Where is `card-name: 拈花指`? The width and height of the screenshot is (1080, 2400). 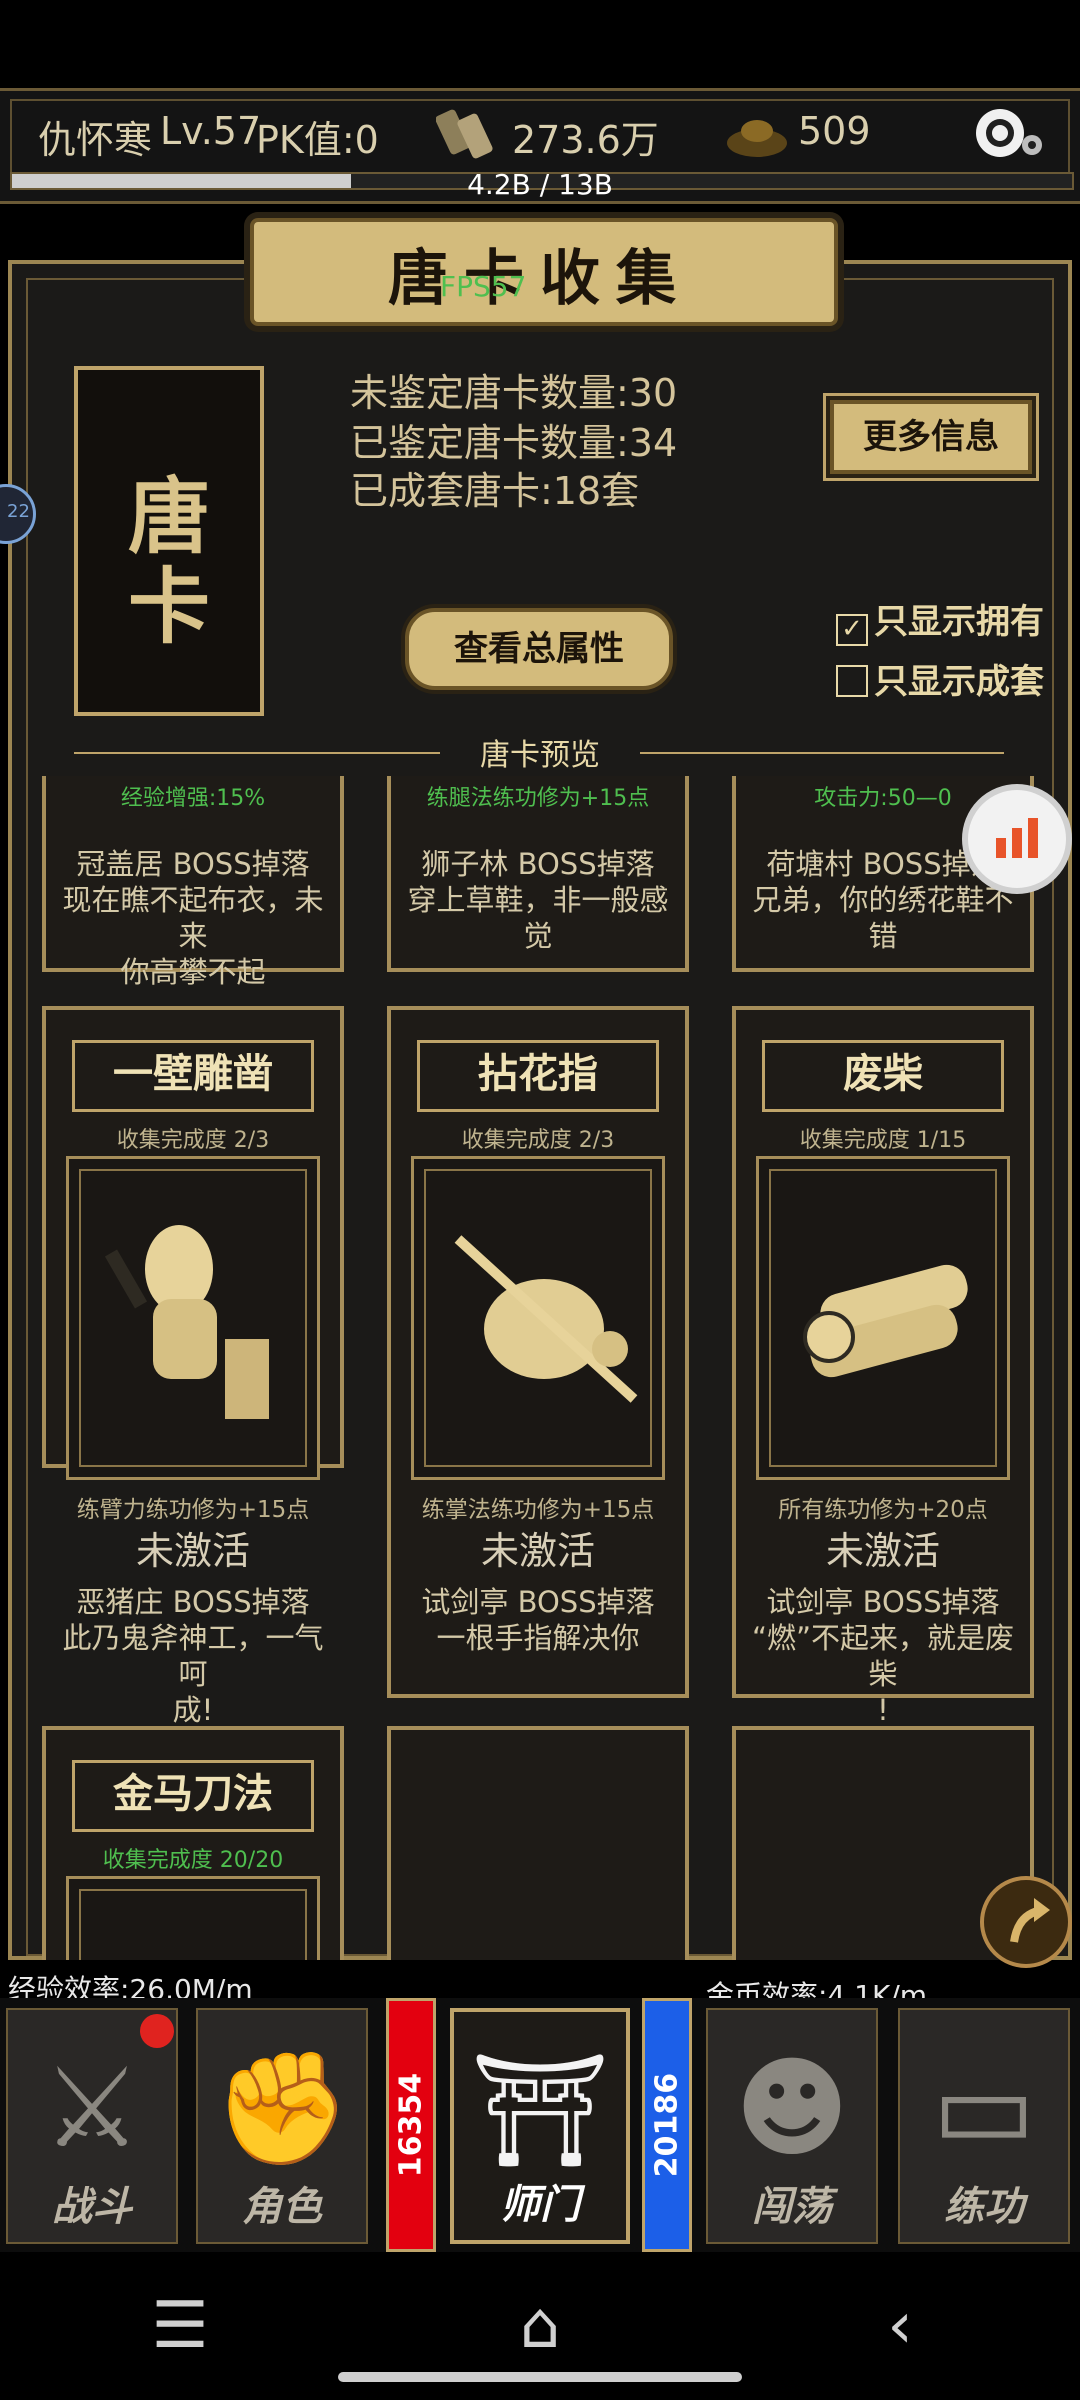 card-name: 拈花指 is located at coordinates (538, 1076).